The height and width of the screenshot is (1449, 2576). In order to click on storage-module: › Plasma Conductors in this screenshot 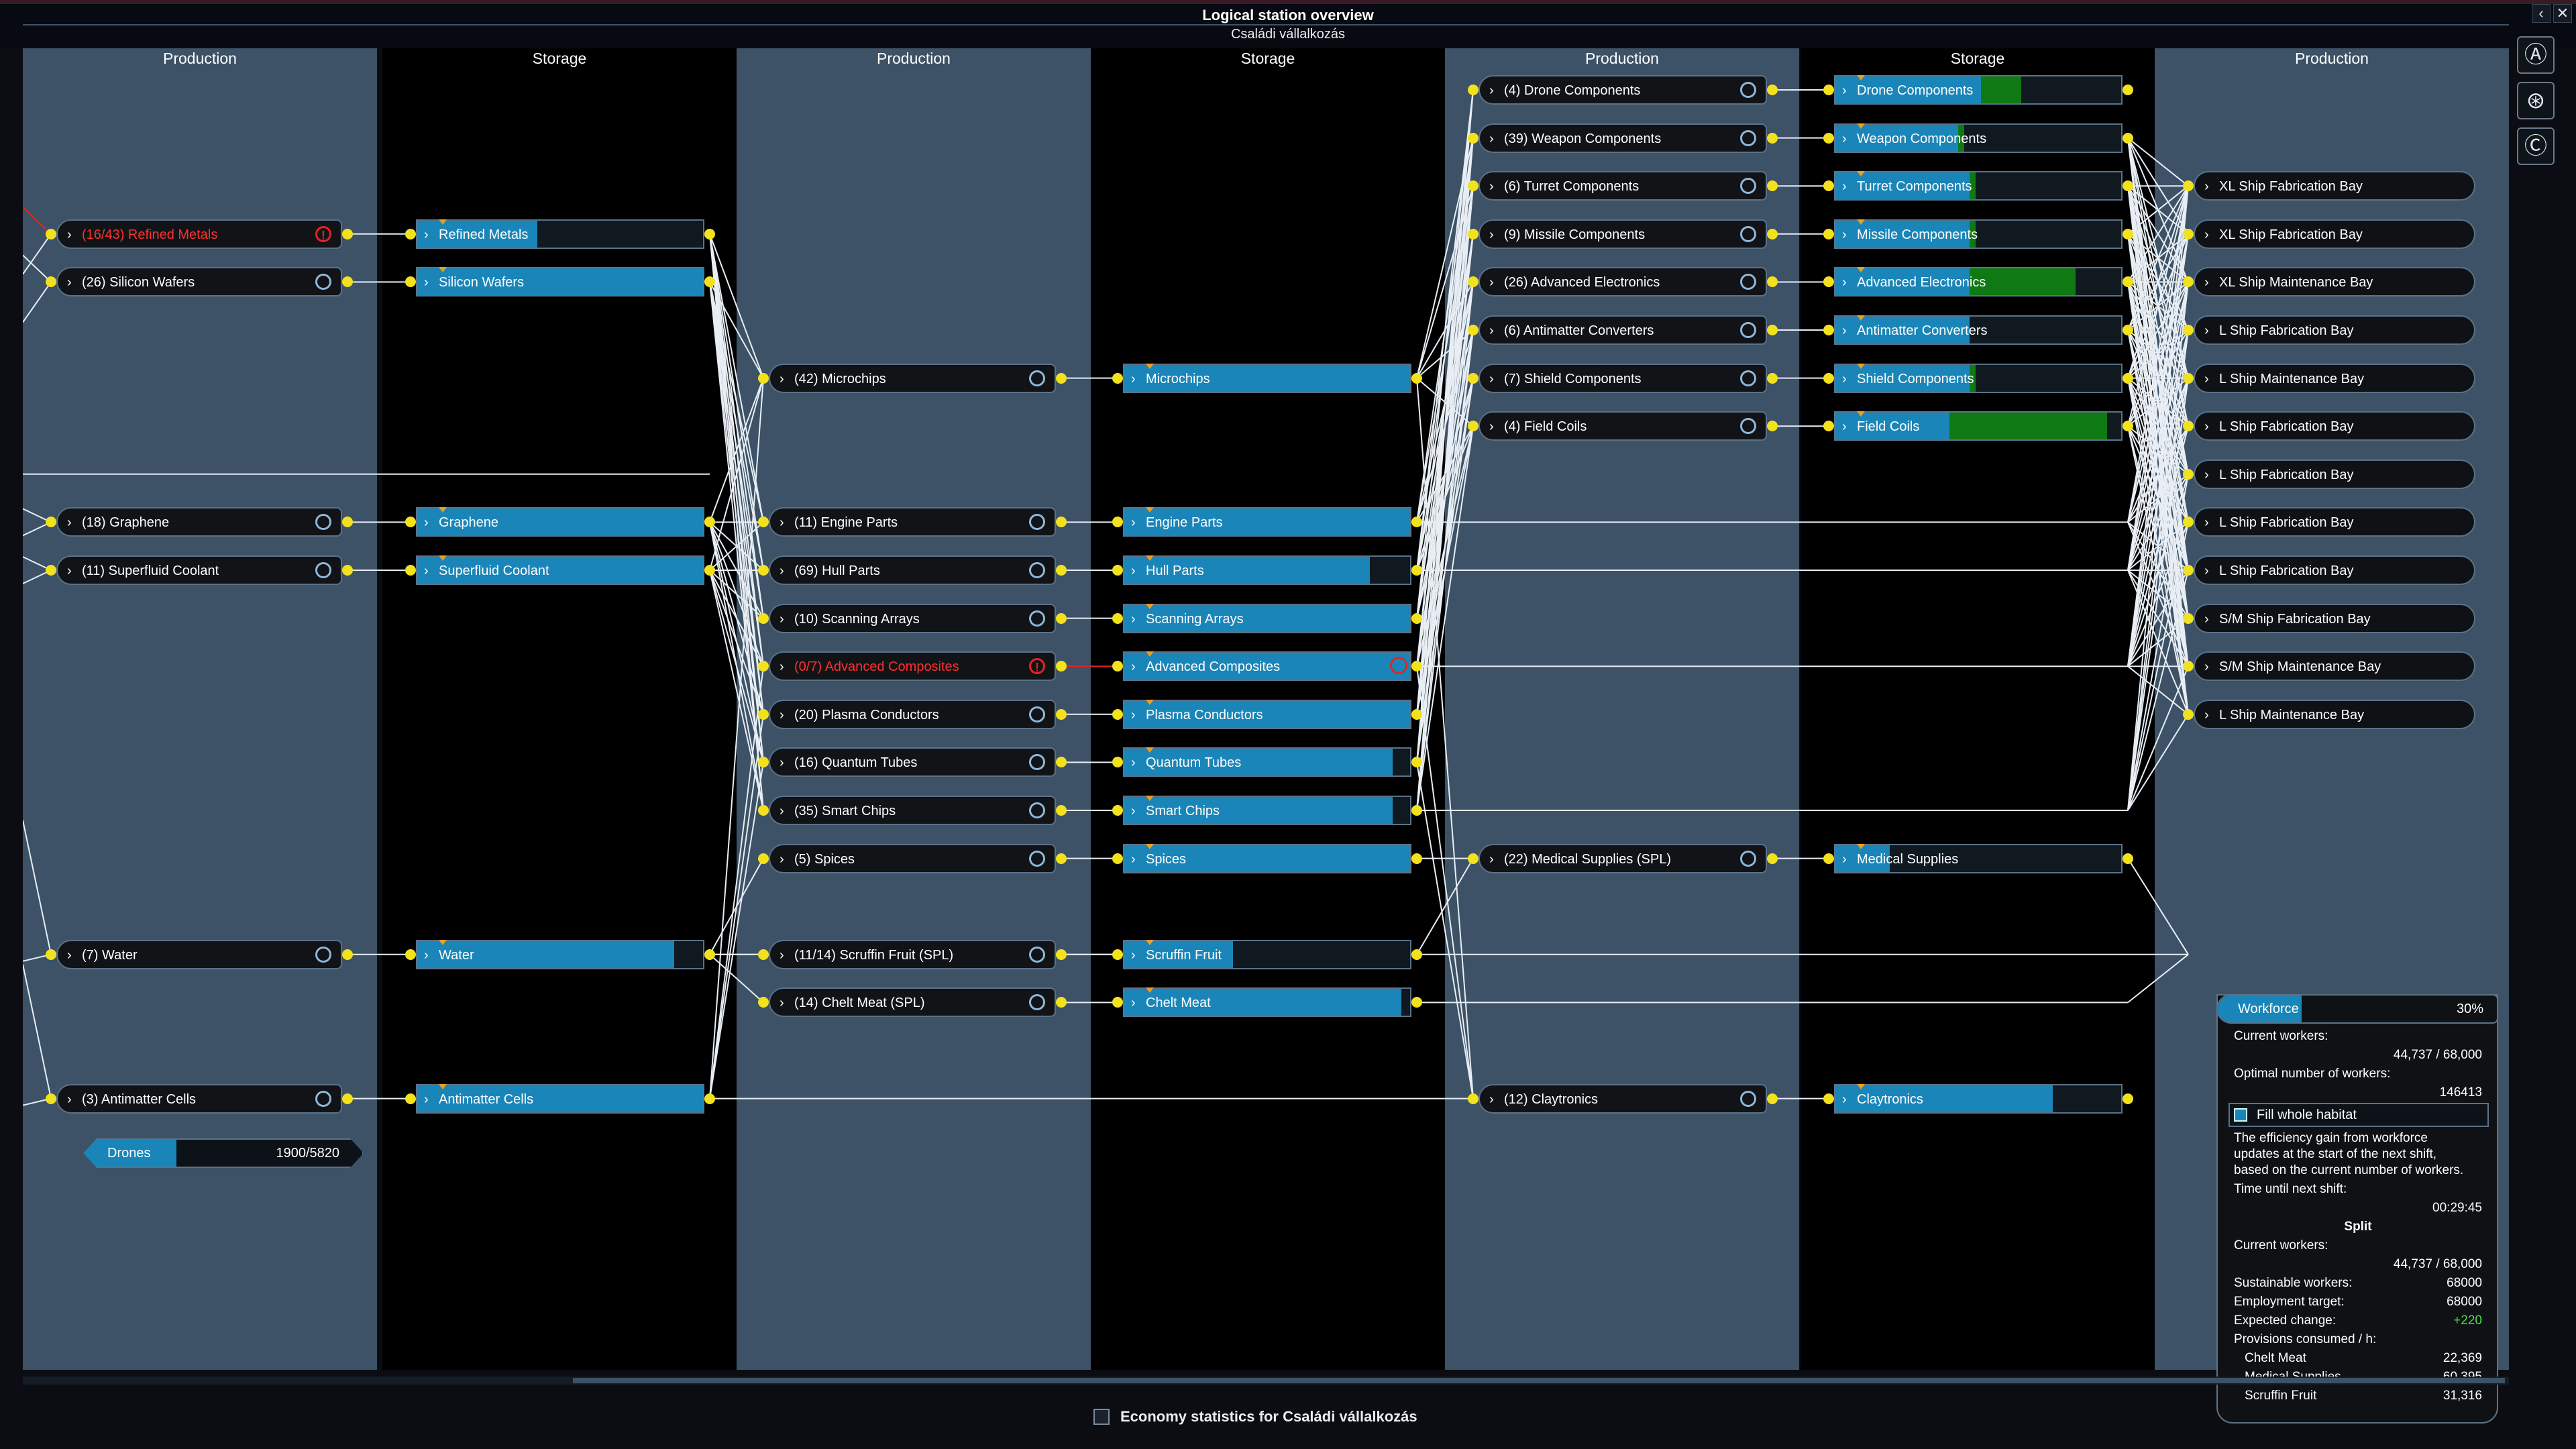, I will do `click(1267, 714)`.